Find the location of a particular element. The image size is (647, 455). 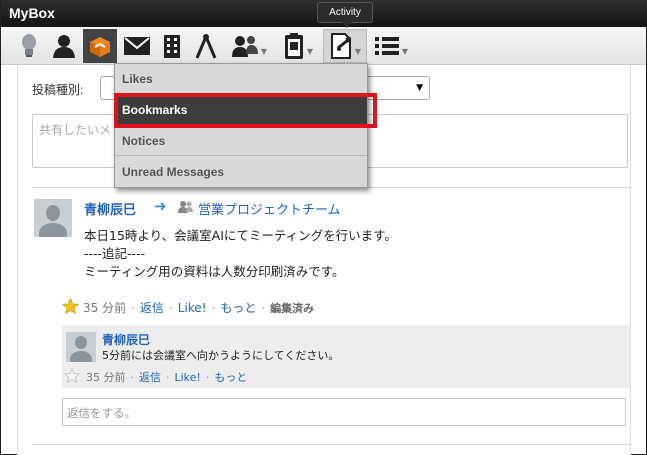

activity-tooltip: Activity is located at coordinates (345, 15).